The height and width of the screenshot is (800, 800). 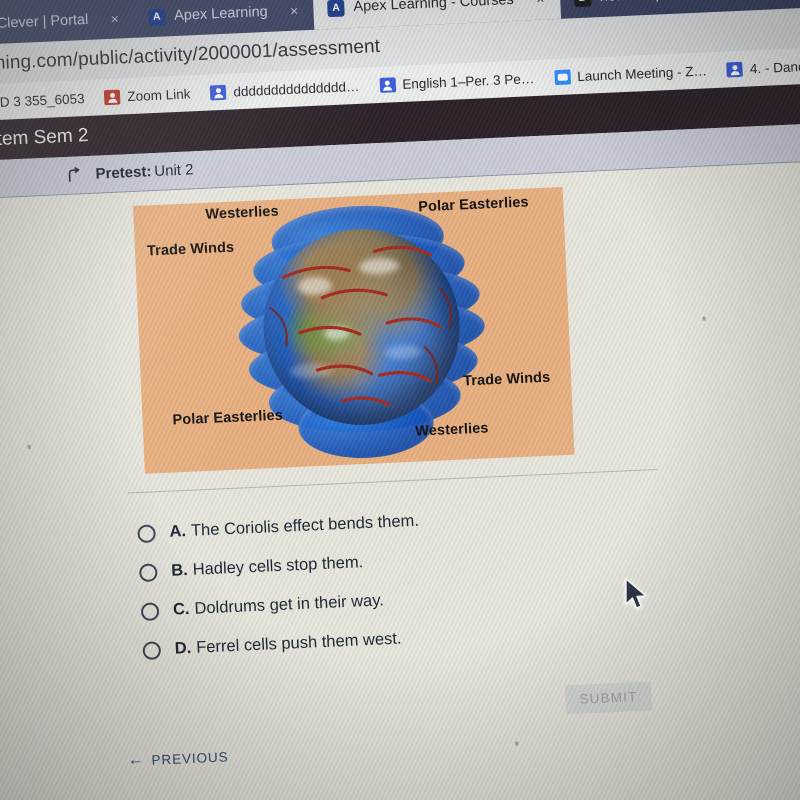 What do you see at coordinates (562, 76) in the screenshot?
I see `zoom-camera-icon` at bounding box center [562, 76].